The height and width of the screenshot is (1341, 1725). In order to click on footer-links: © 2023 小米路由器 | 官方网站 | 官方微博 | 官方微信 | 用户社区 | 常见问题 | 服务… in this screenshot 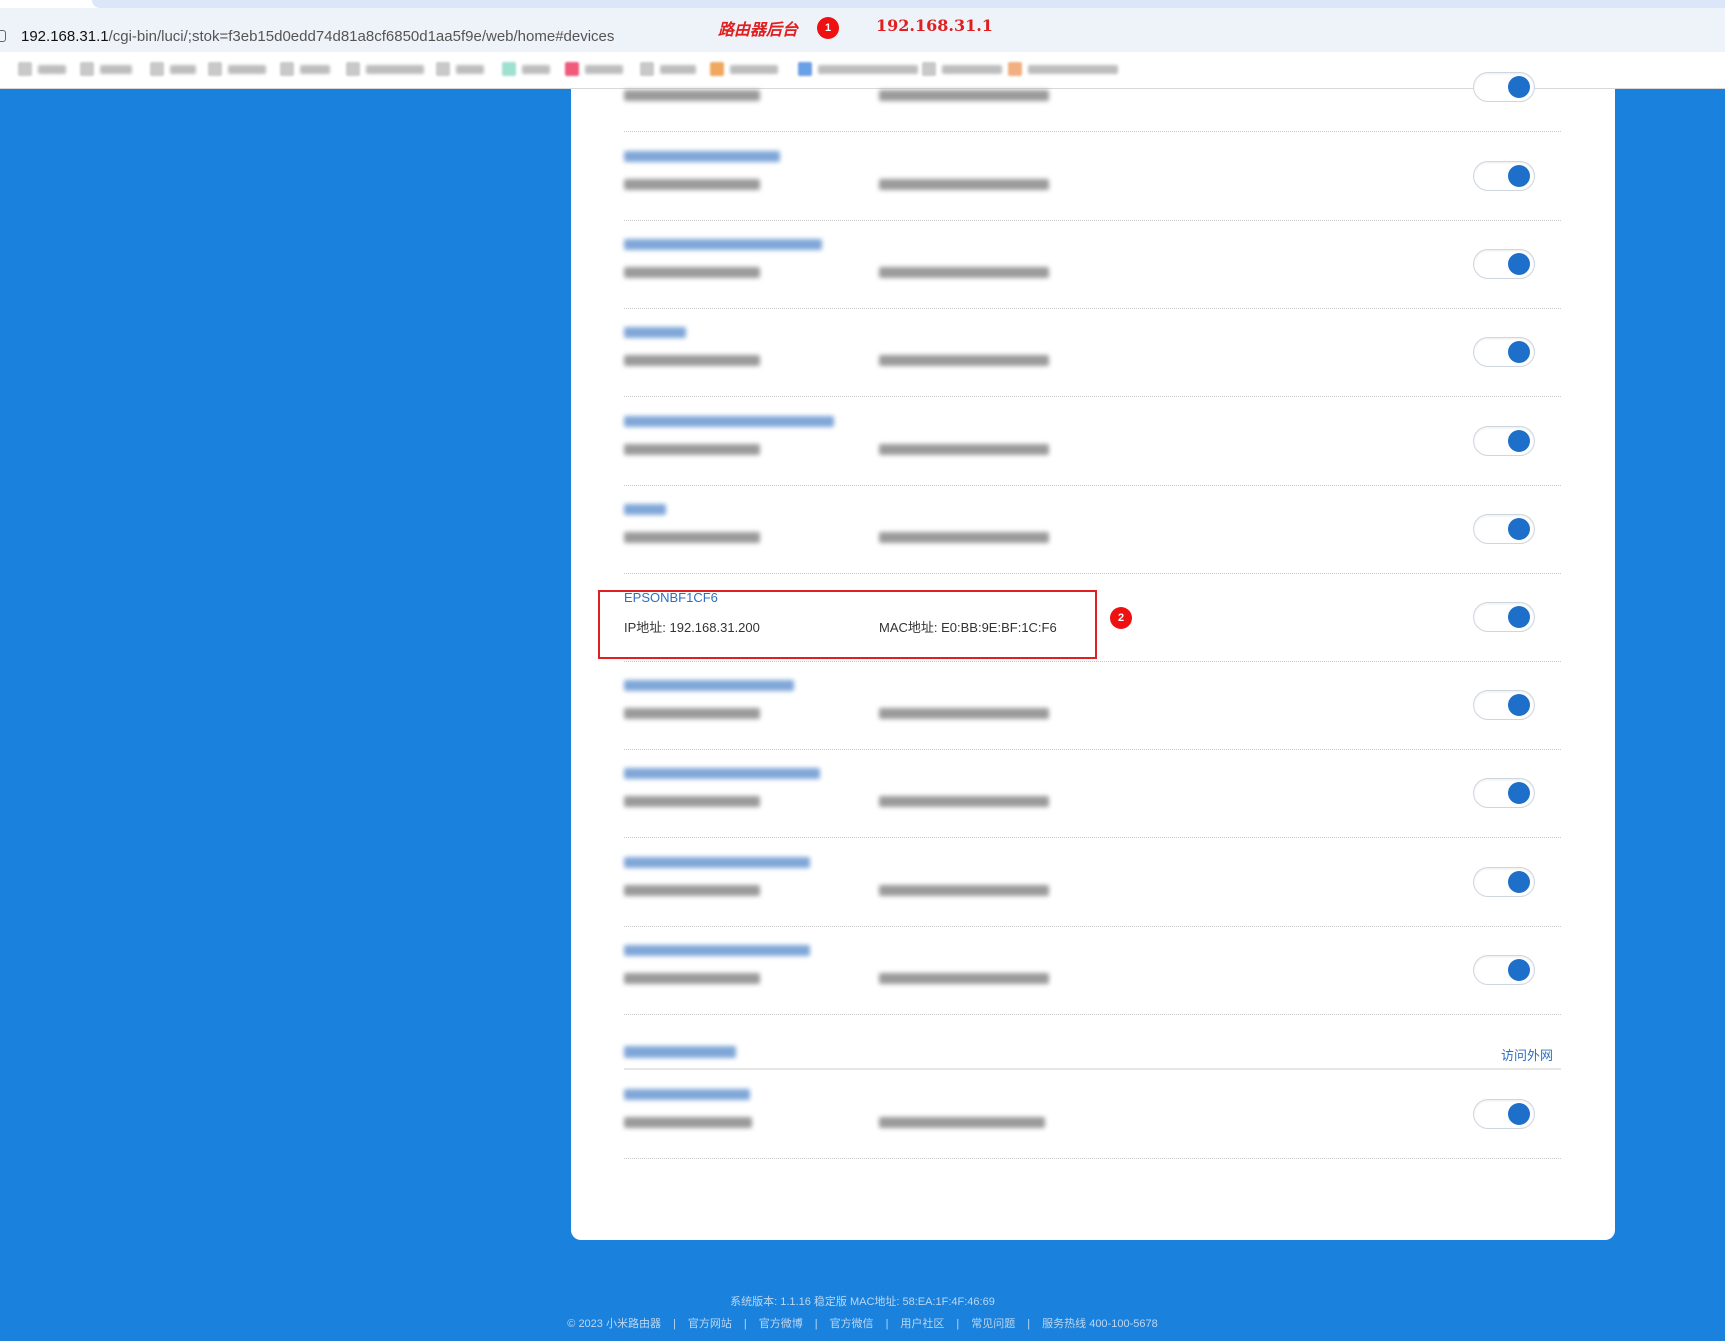, I will do `click(862, 1324)`.